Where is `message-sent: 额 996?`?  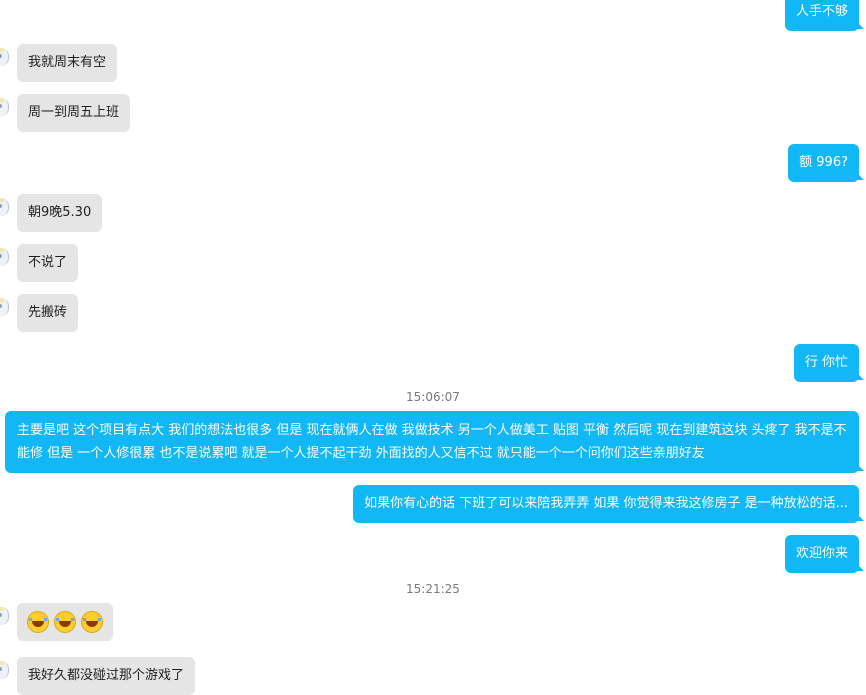 message-sent: 额 996? is located at coordinates (826, 163).